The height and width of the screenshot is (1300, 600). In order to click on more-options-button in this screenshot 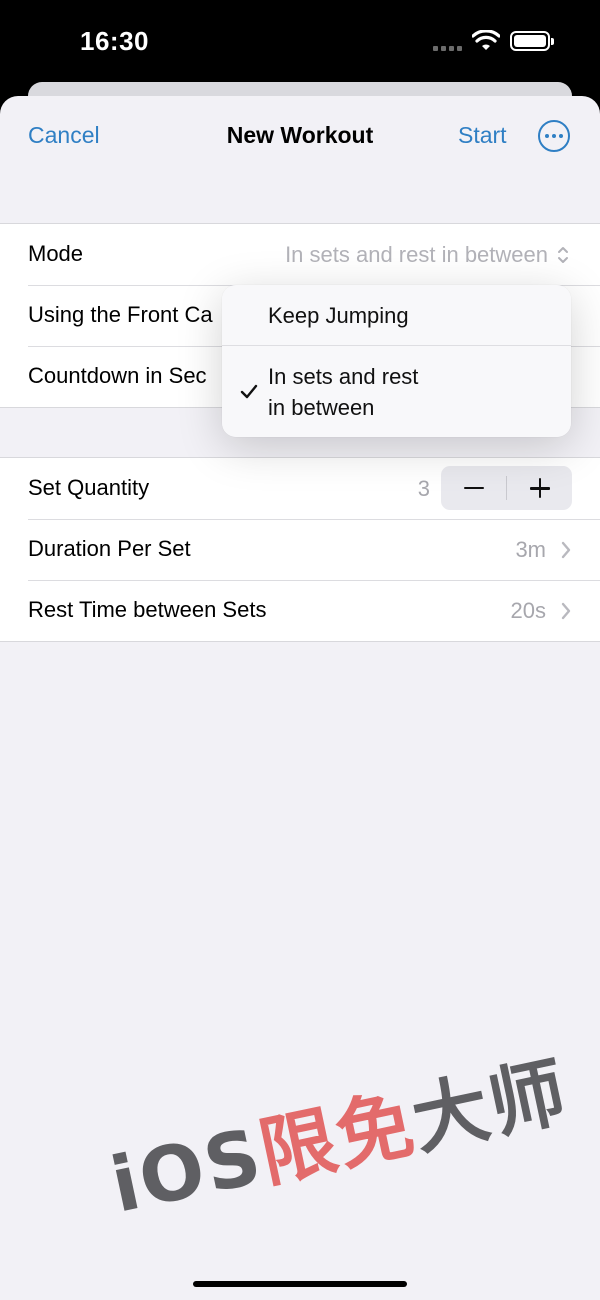, I will do `click(554, 136)`.